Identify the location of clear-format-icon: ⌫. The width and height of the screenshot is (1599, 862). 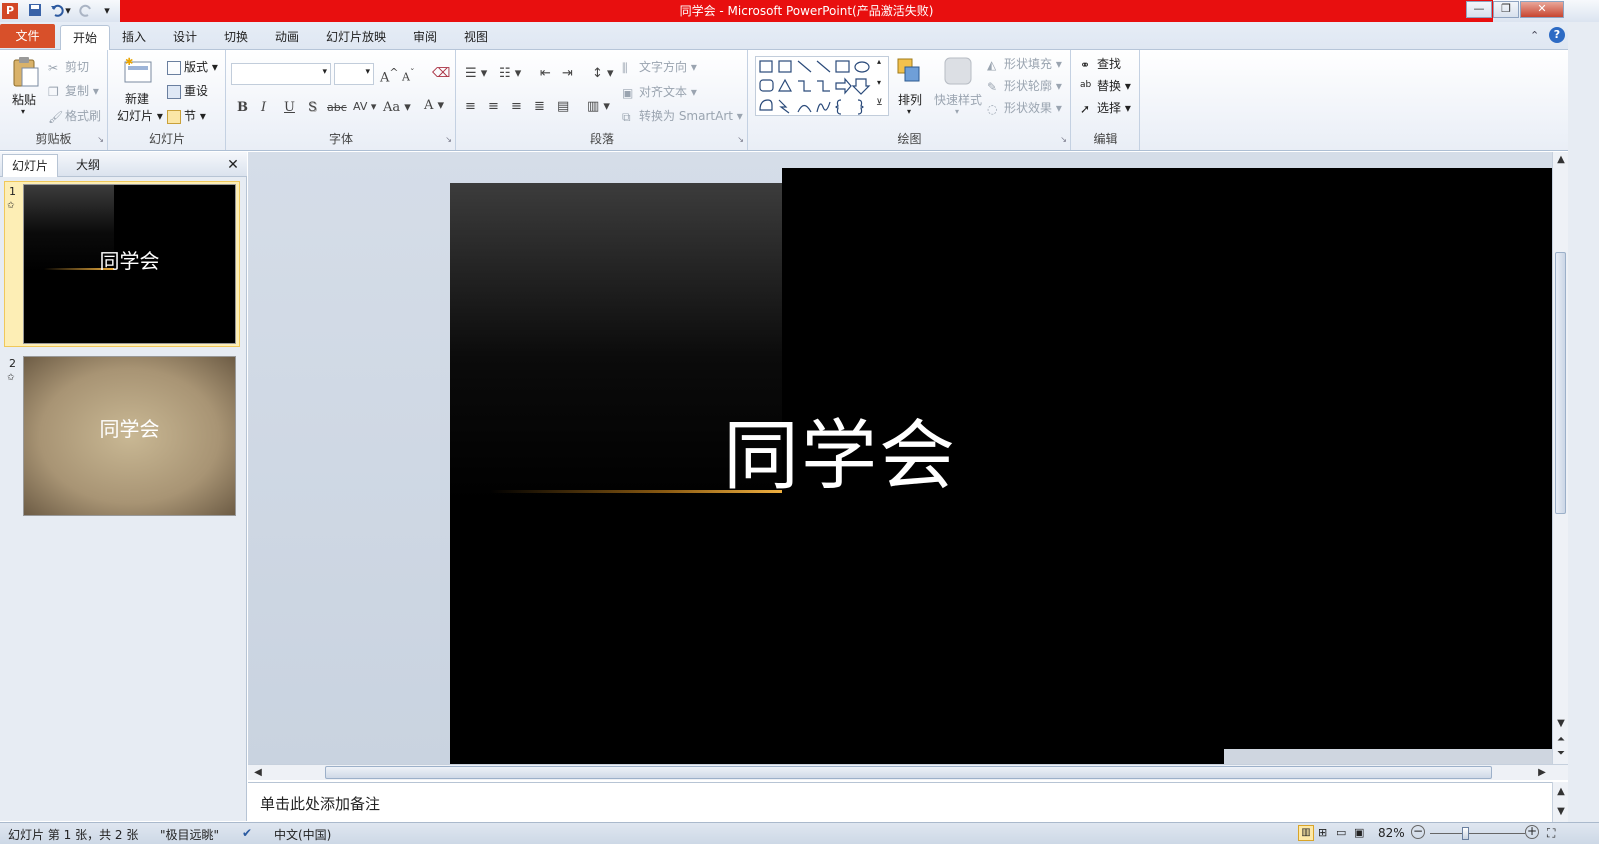
(441, 73).